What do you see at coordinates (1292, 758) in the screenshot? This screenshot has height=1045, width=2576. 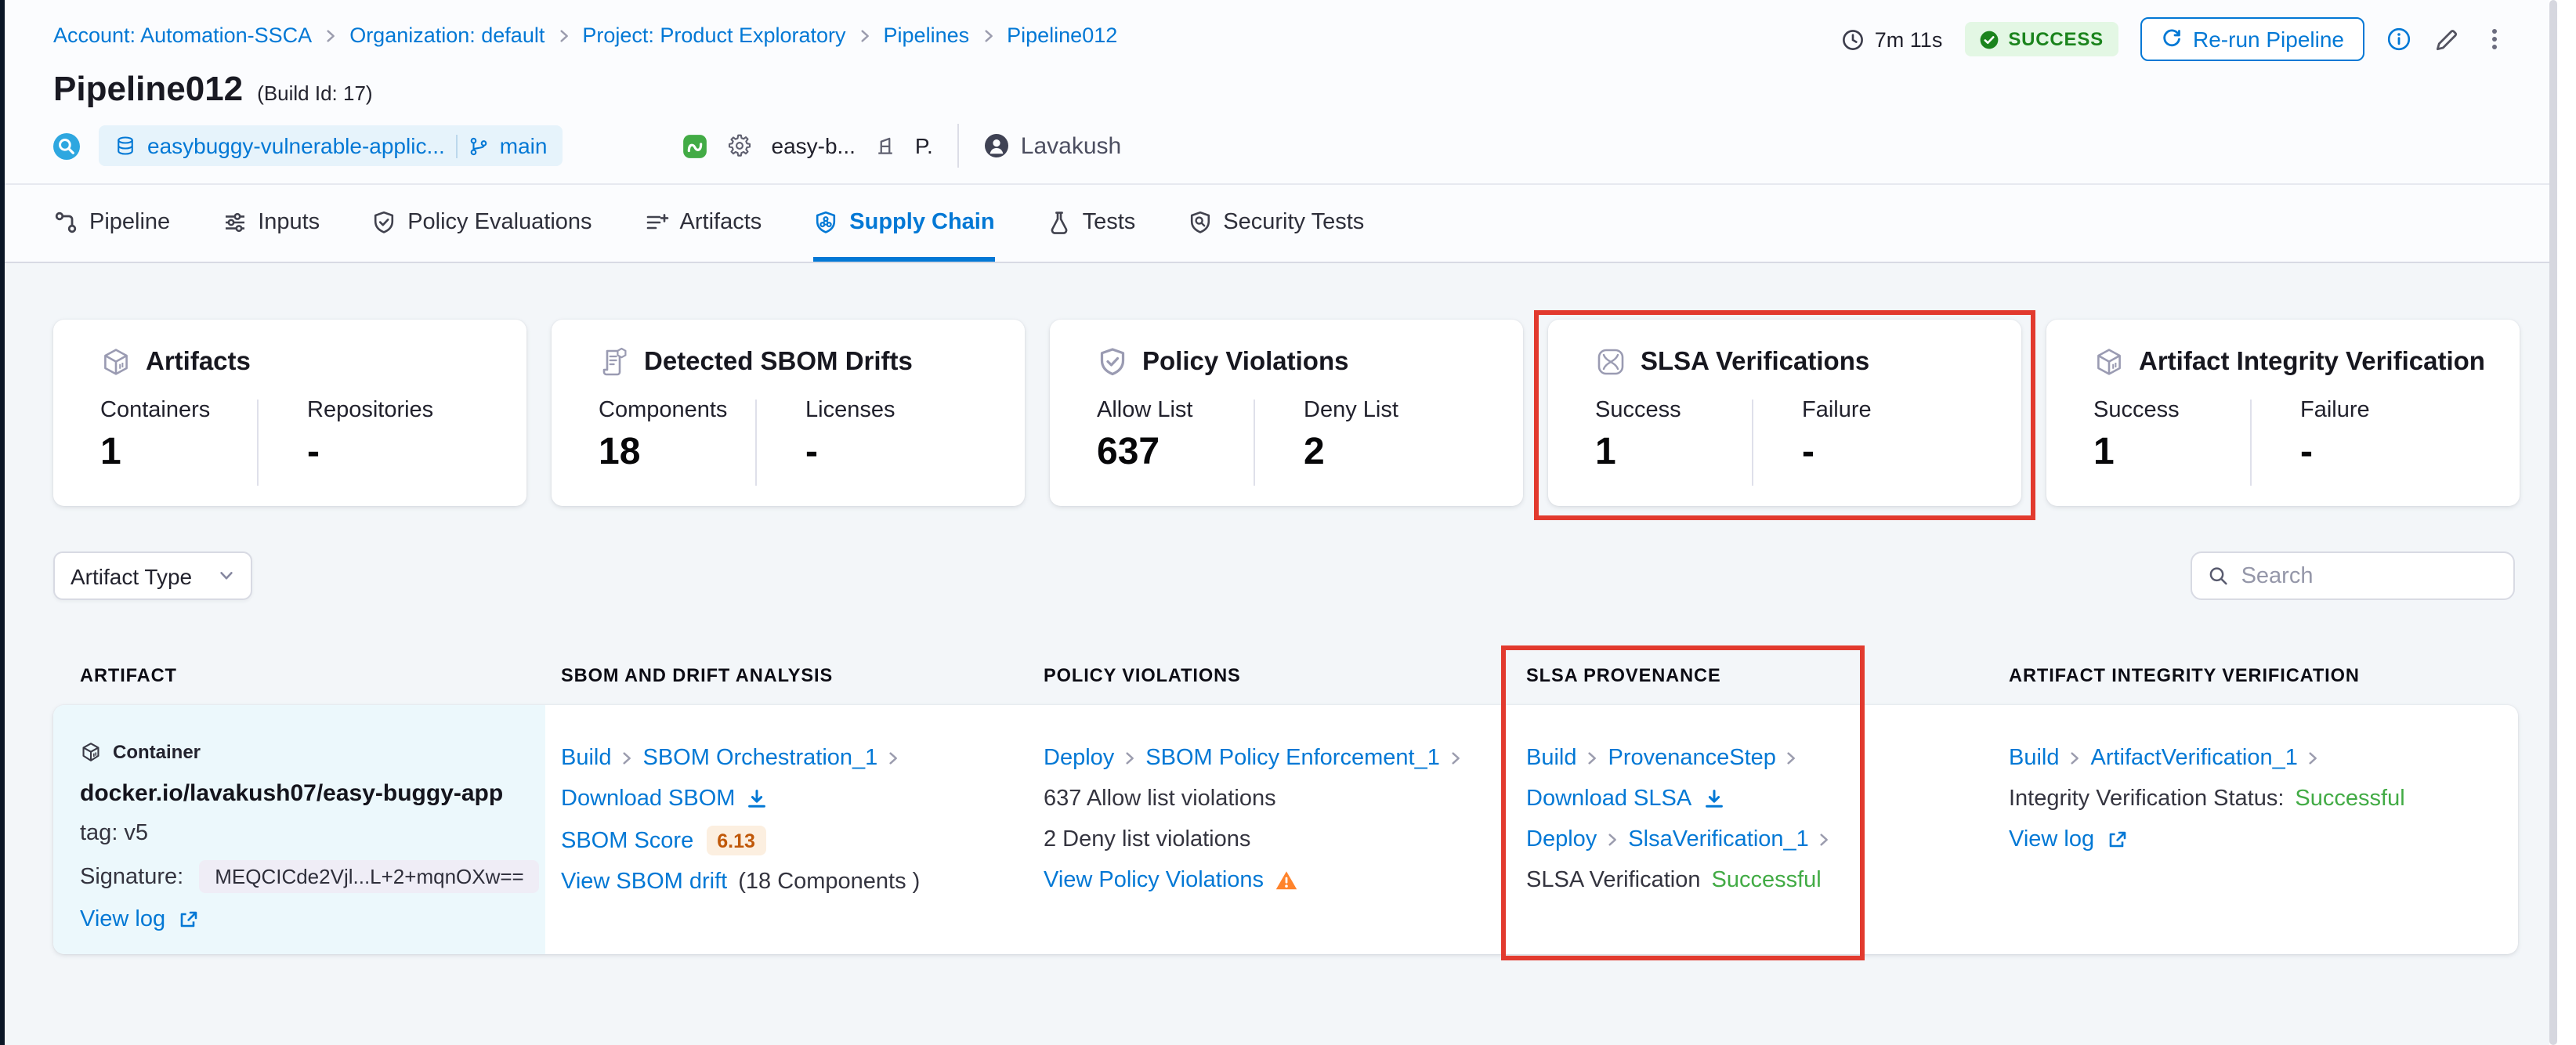 I see `step-link: SBOM Policy Enforcement_1` at bounding box center [1292, 758].